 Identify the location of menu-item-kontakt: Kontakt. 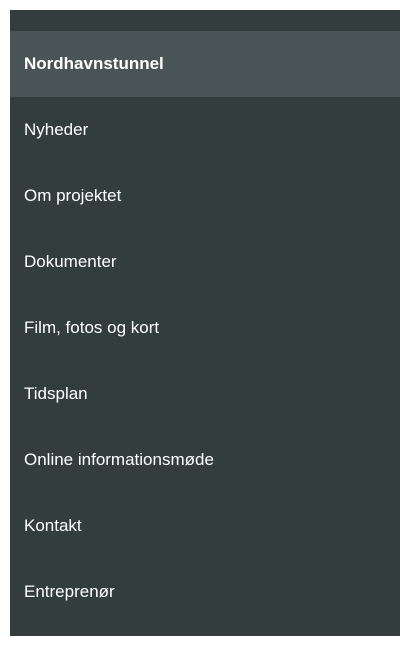
(205, 526).